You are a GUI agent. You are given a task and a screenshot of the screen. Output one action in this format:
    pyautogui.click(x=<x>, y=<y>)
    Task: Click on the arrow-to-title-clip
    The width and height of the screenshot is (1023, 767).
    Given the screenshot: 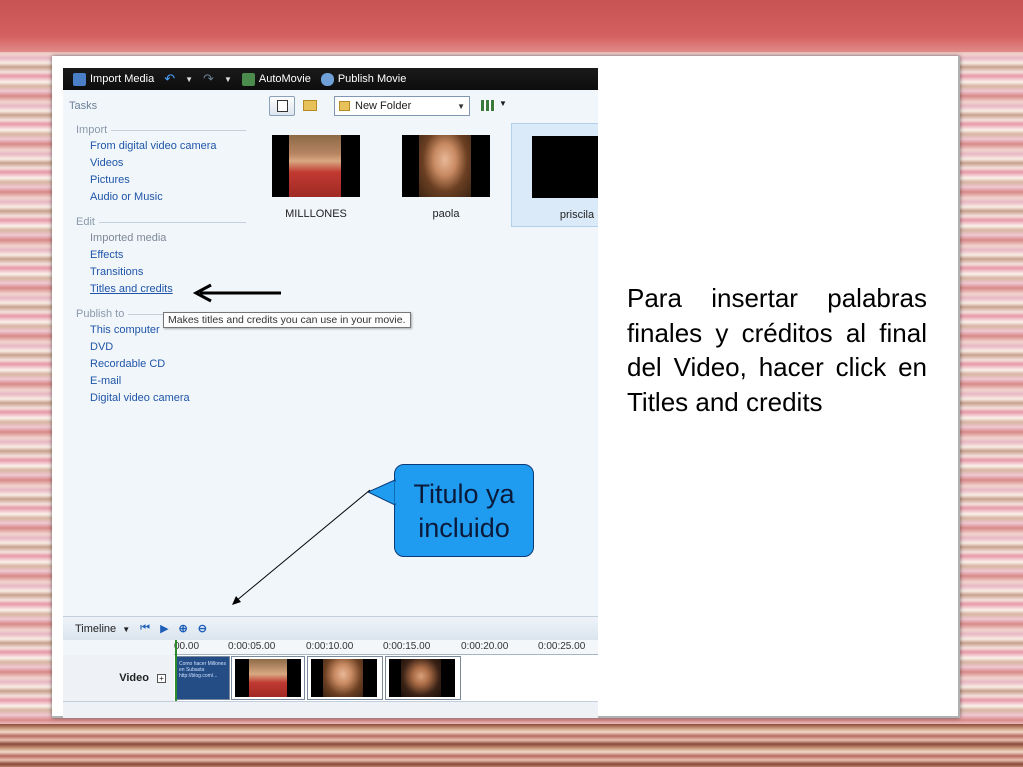 What is the action you would take?
    pyautogui.click(x=303, y=545)
    